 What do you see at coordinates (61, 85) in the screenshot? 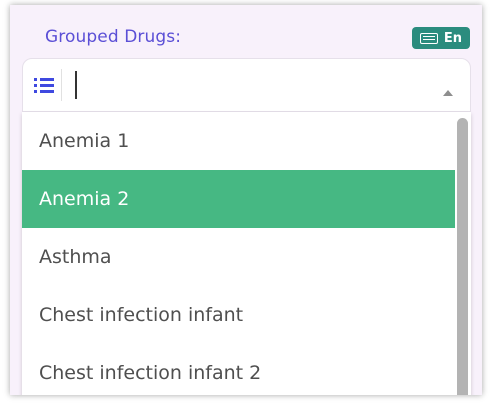
I see `icon-divider` at bounding box center [61, 85].